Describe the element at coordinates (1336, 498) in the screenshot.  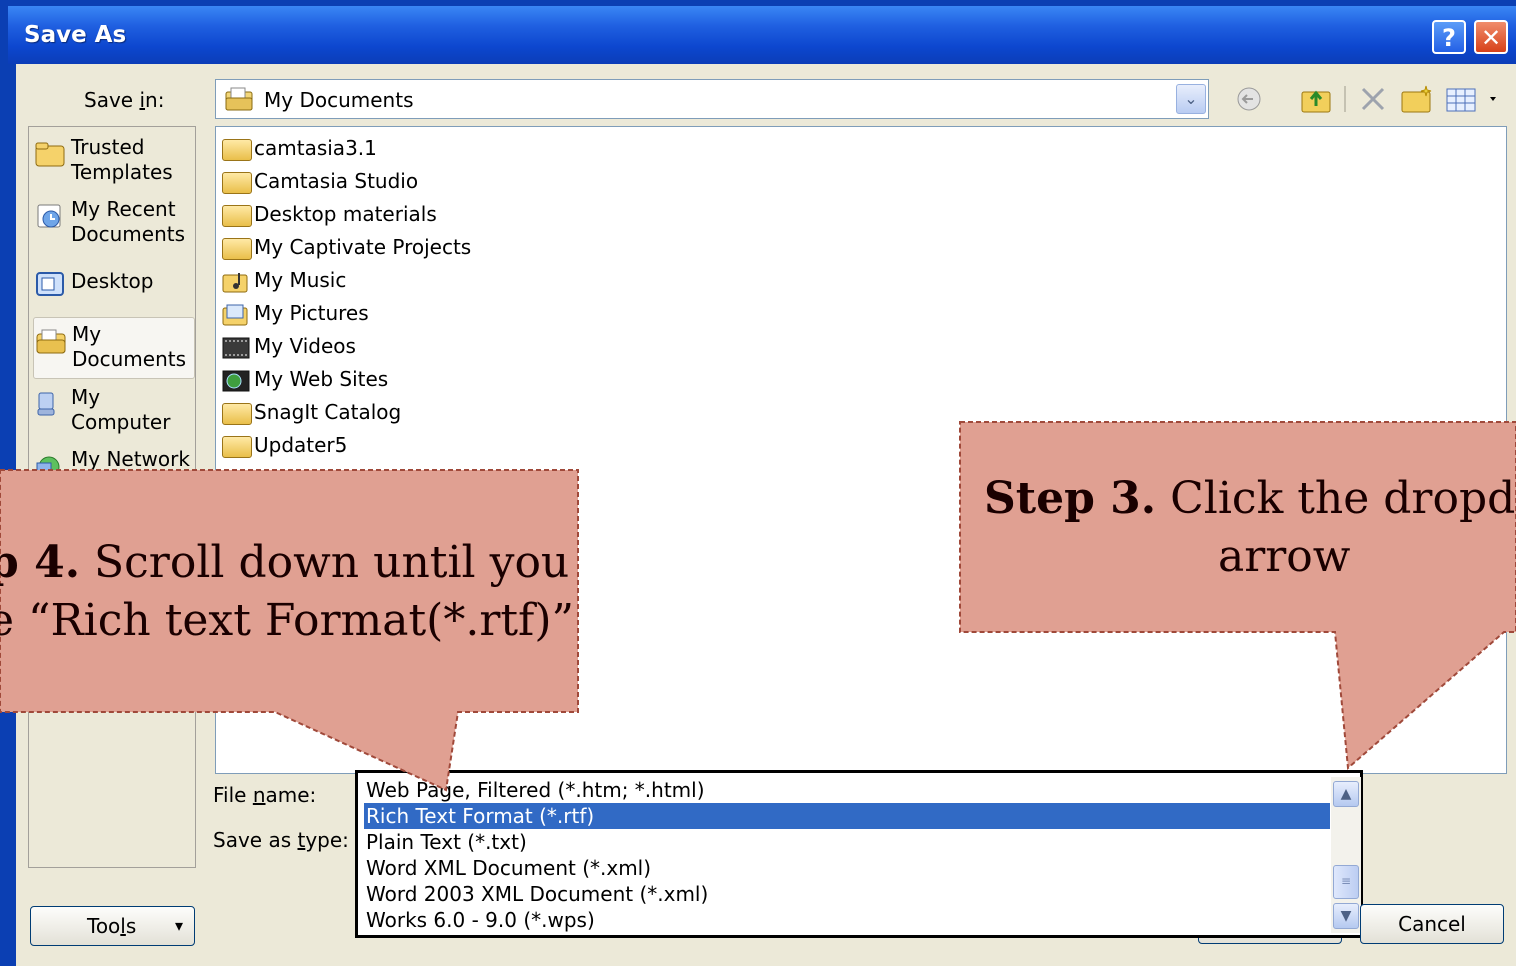
I see `step3-line1: Click the dropdo` at that location.